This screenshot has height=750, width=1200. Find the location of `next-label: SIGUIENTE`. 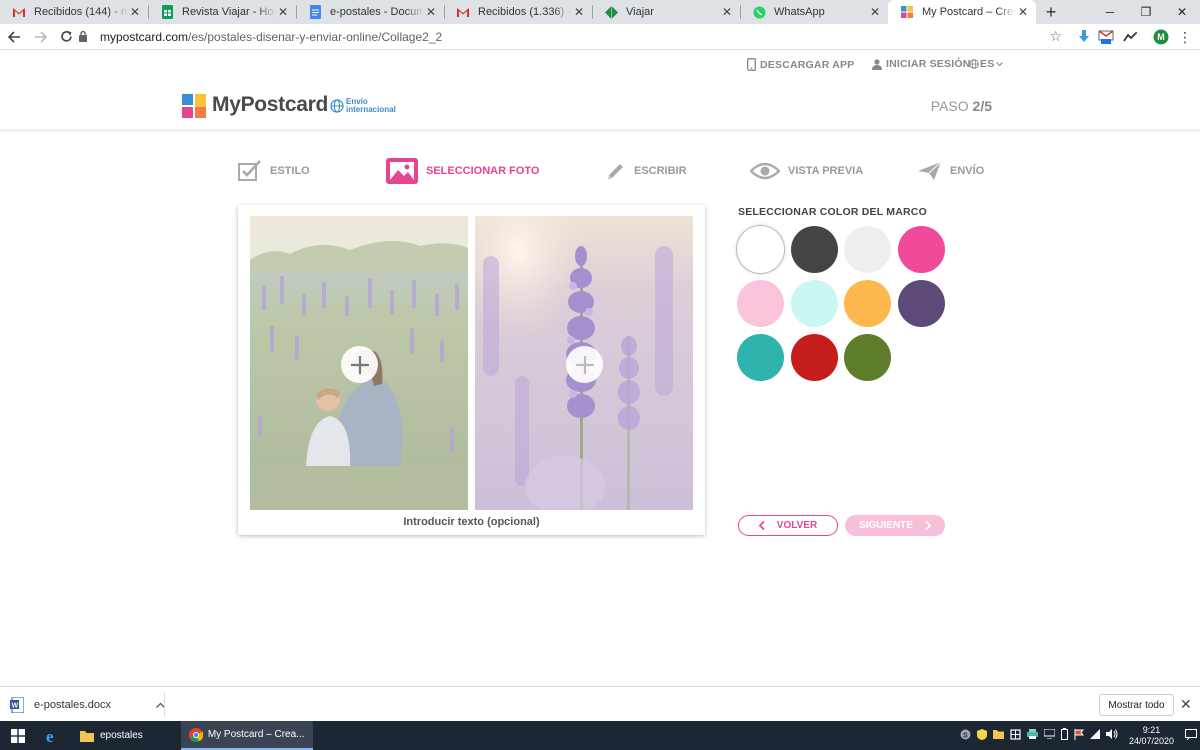

next-label: SIGUIENTE is located at coordinates (886, 525).